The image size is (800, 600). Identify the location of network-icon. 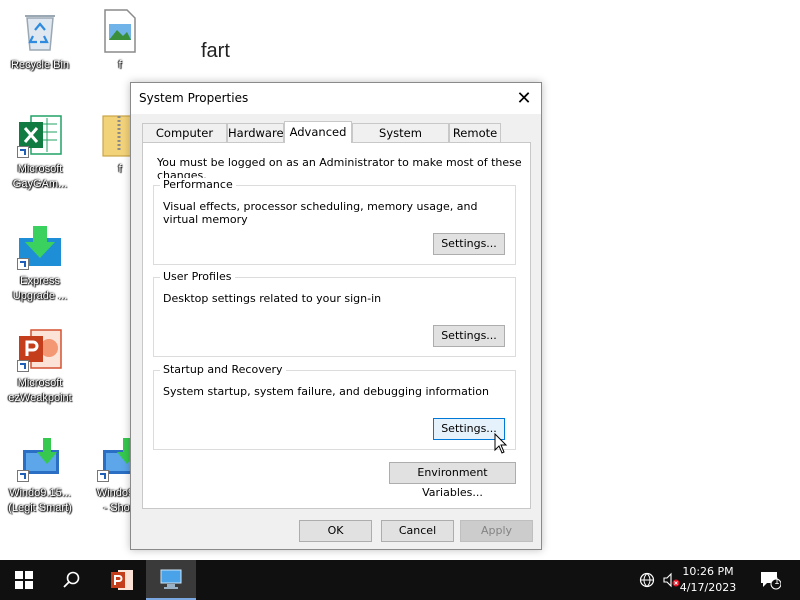
(647, 580).